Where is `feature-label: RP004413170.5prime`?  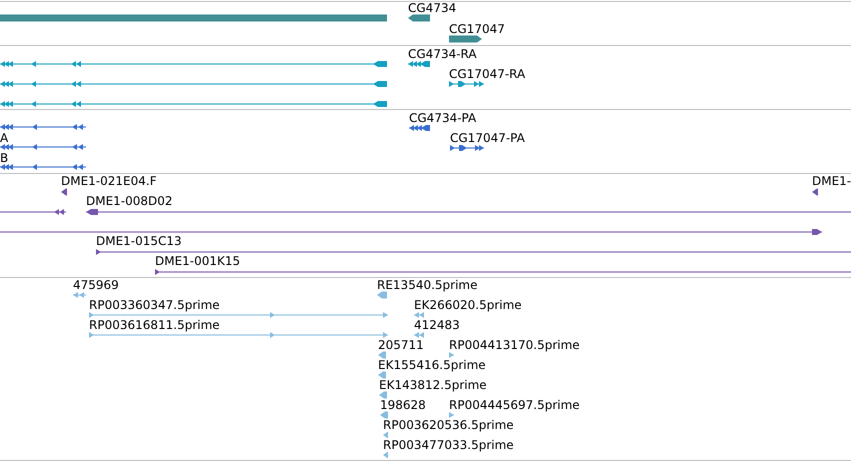
feature-label: RP004413170.5prime is located at coordinates (514, 345).